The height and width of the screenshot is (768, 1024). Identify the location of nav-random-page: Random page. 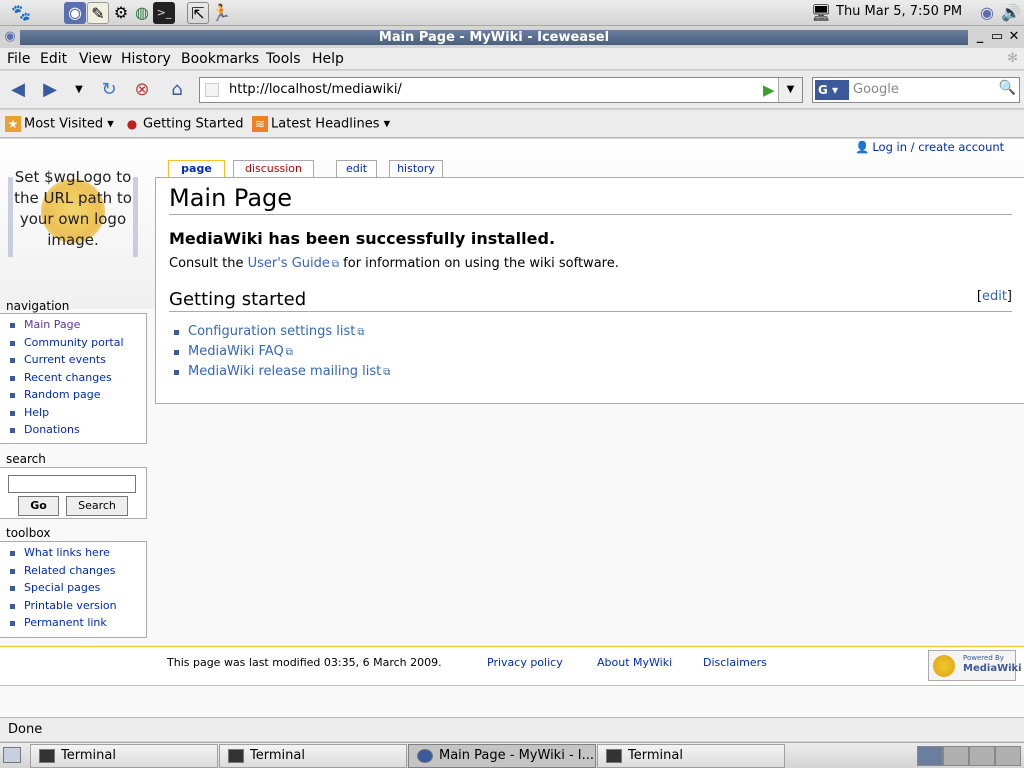
(78, 397).